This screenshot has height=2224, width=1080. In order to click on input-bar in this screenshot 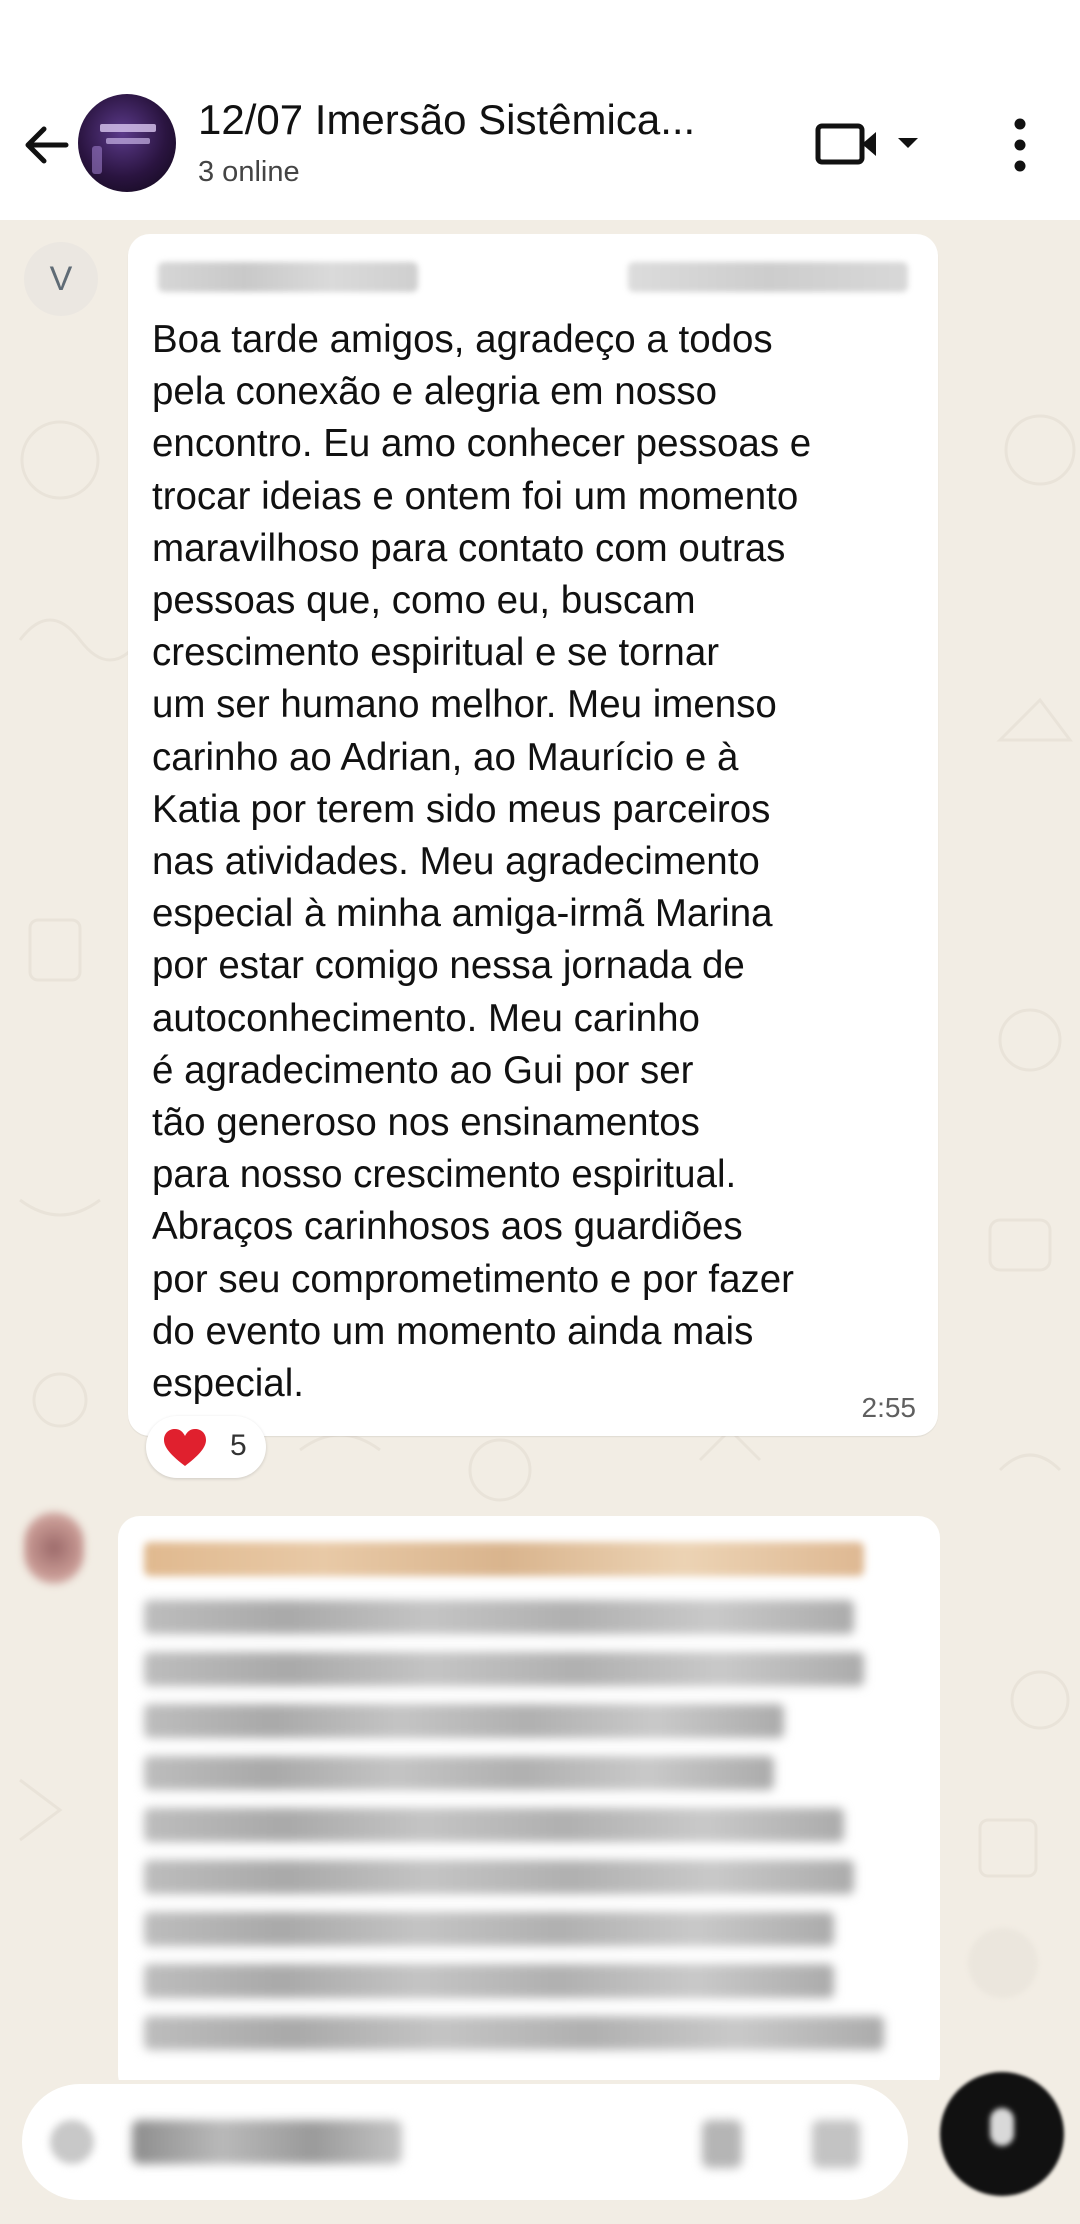, I will do `click(540, 2152)`.